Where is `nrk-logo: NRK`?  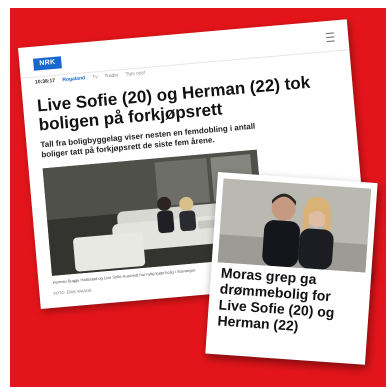 nrk-logo: NRK is located at coordinates (47, 63).